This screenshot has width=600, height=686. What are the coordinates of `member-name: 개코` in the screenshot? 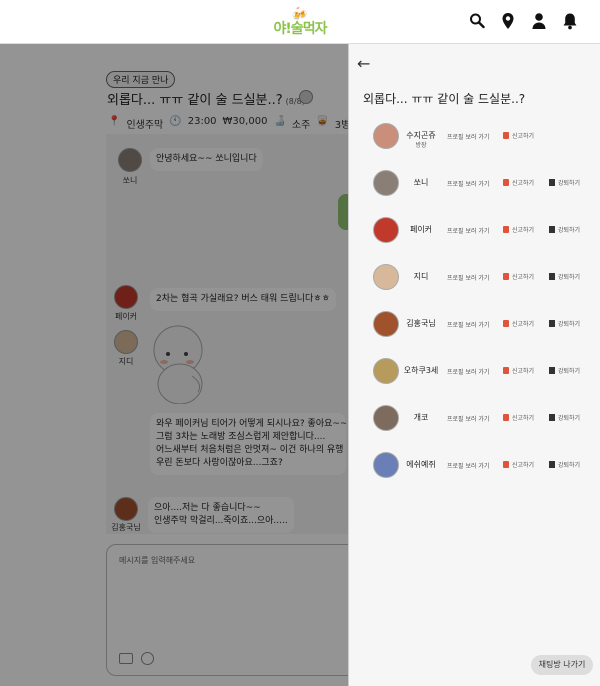 It's located at (421, 417).